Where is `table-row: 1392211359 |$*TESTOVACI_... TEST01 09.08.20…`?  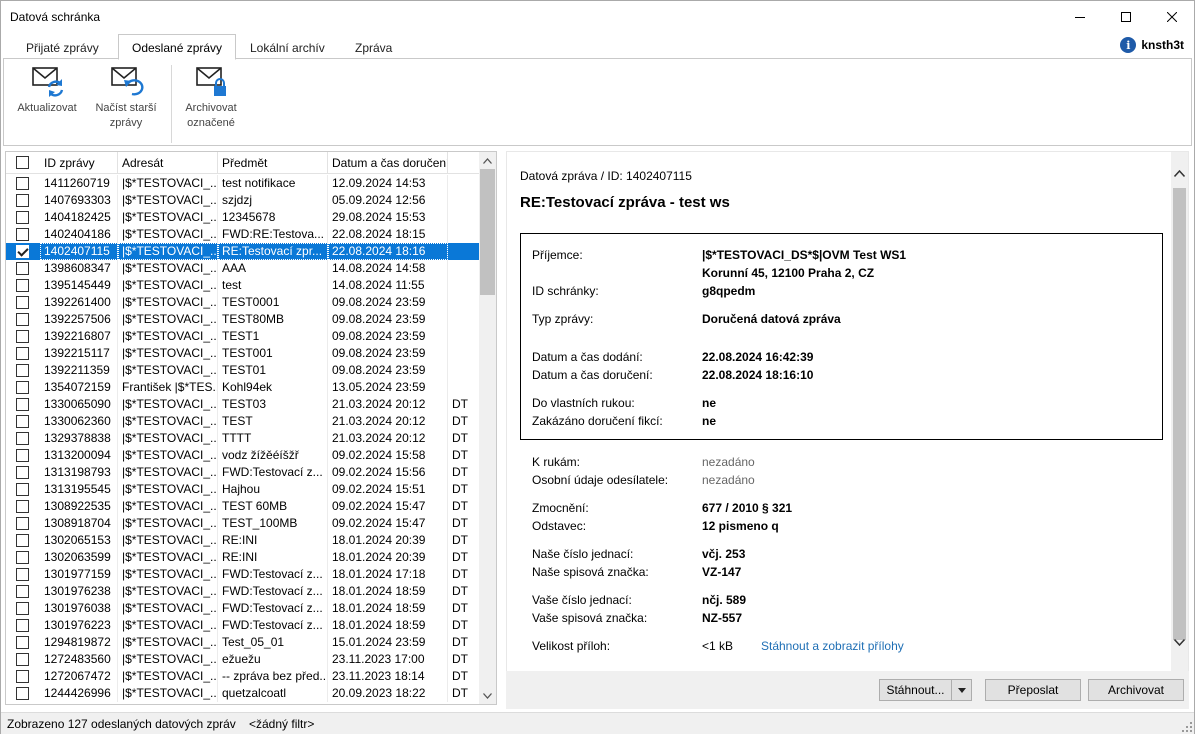 table-row: 1392211359 |$*TESTOVACI_... TEST01 09.08.20… is located at coordinates (243, 370).